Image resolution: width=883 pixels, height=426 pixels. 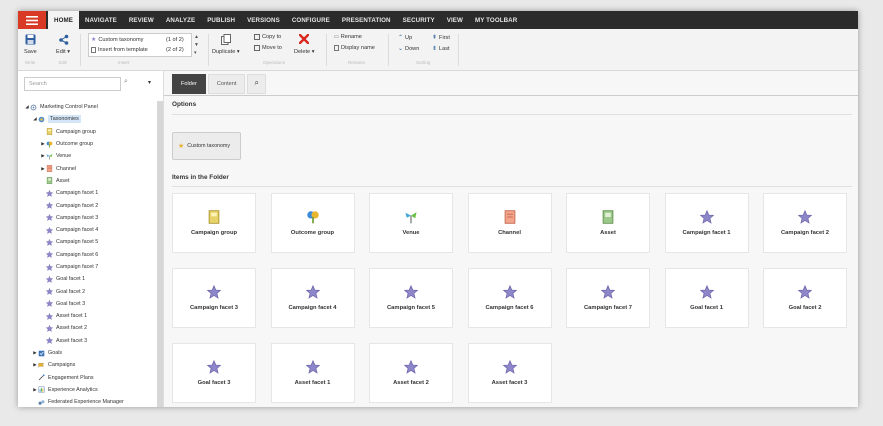 What do you see at coordinates (214, 223) in the screenshot?
I see `folder-item-tile: Campaign group` at bounding box center [214, 223].